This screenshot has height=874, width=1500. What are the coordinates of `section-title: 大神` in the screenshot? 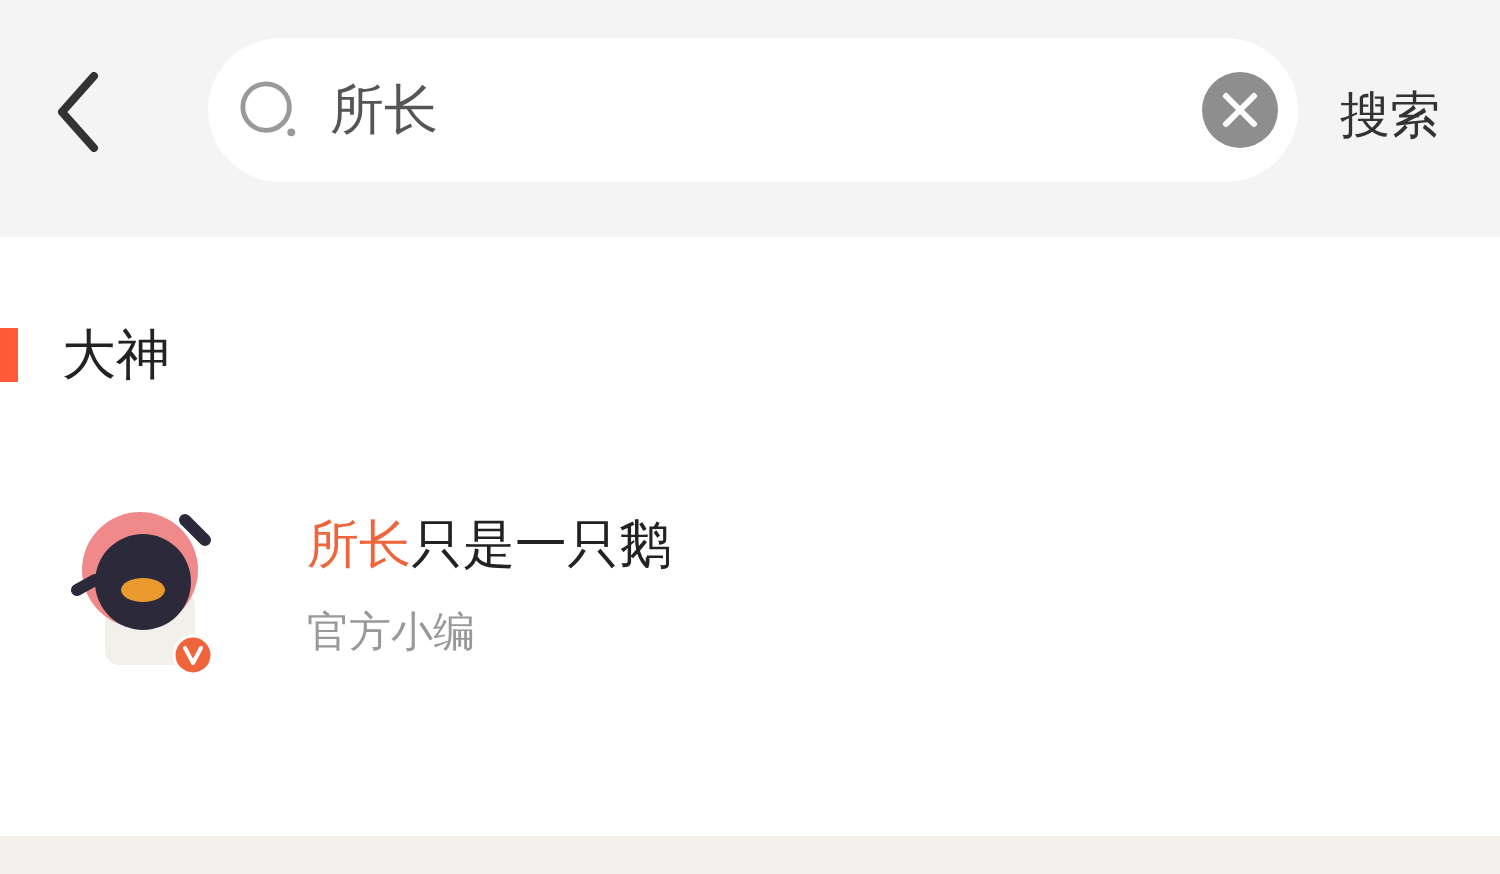 It's located at (116, 354).